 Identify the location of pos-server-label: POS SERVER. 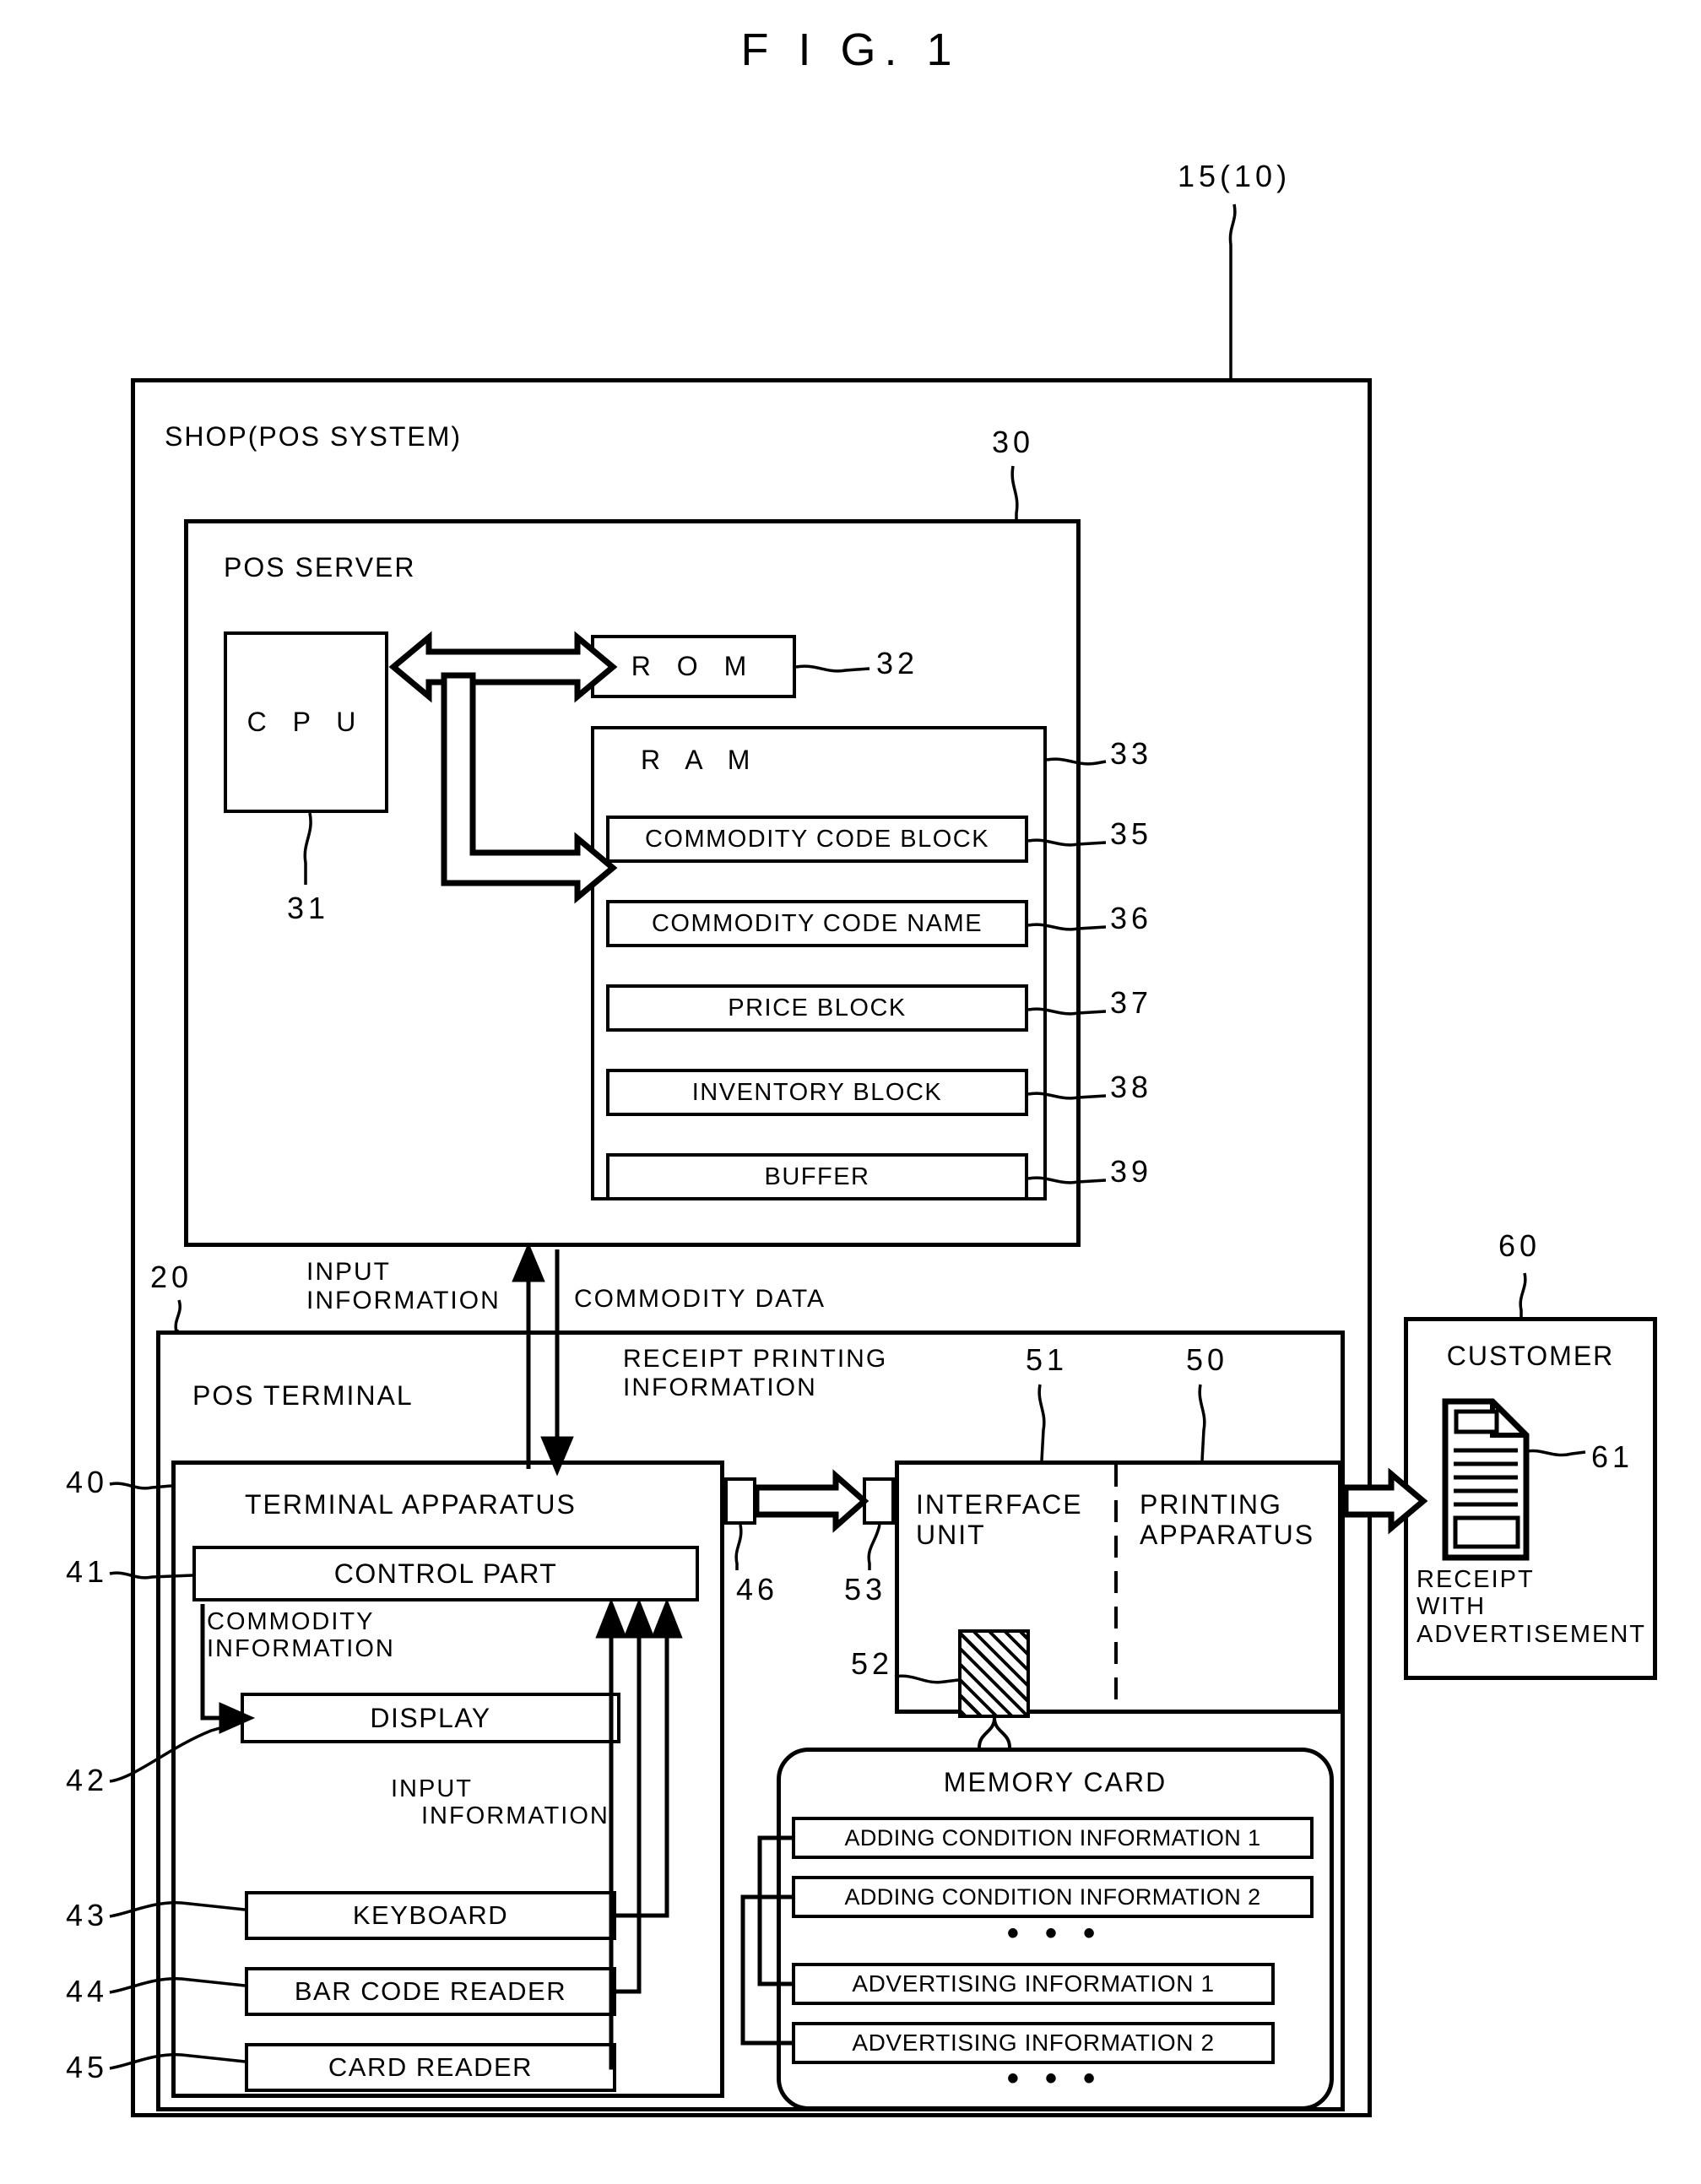
(320, 567).